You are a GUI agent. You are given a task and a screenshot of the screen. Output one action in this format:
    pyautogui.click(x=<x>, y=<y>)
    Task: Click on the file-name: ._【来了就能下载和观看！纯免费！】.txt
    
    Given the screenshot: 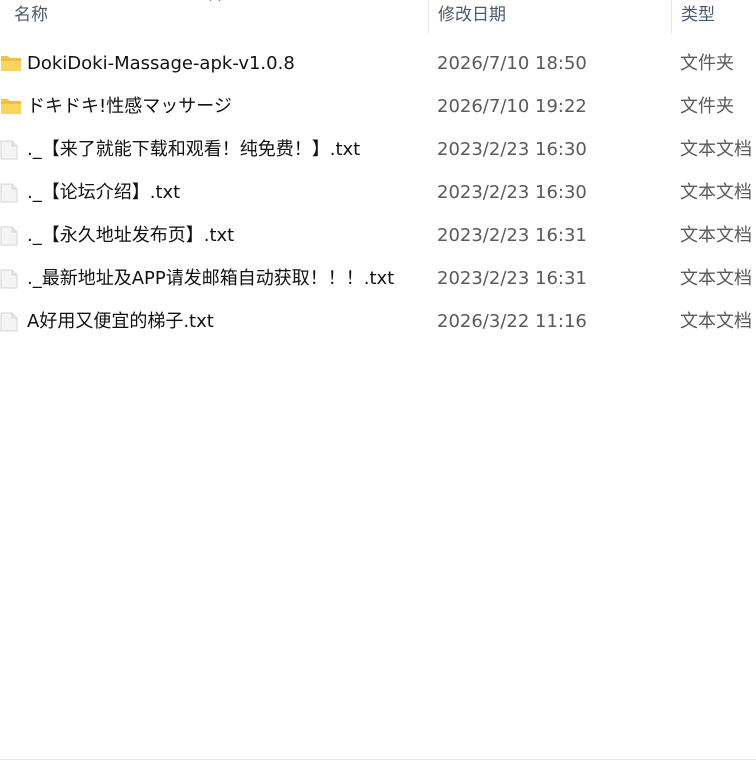 What is the action you would take?
    pyautogui.click(x=194, y=149)
    